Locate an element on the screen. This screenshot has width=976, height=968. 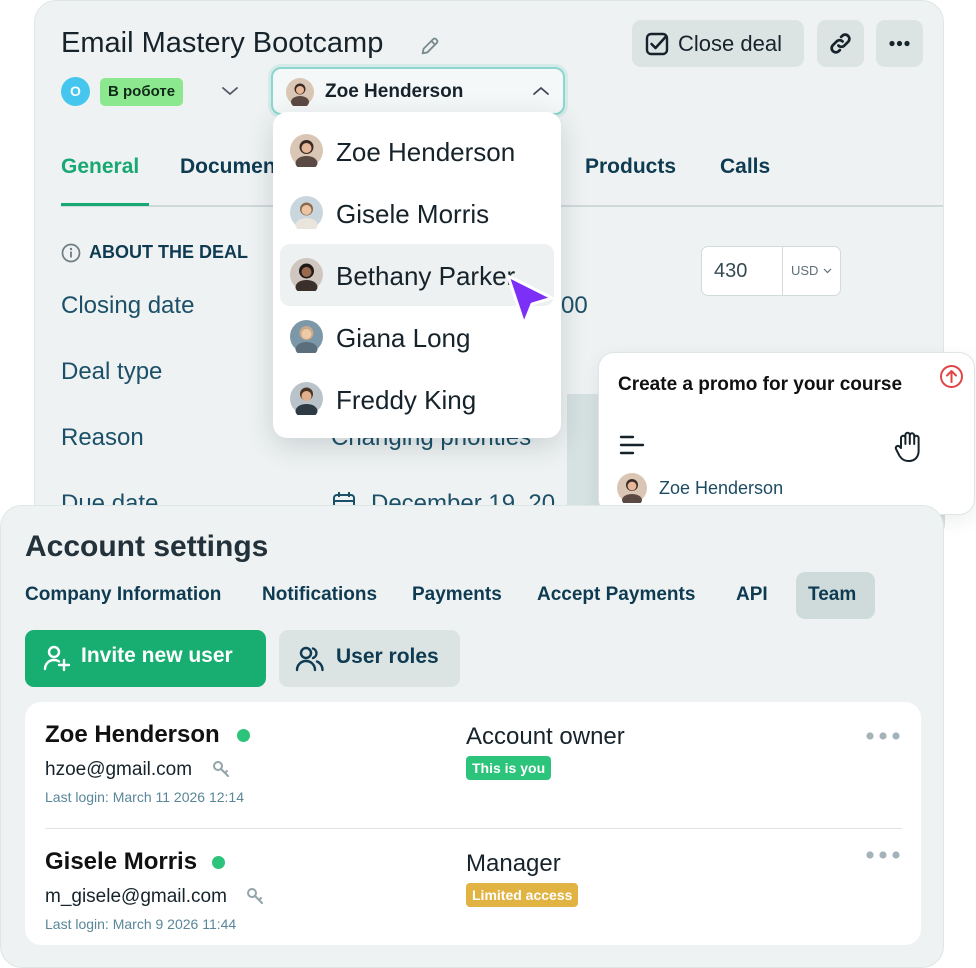
copy-link-button is located at coordinates (840, 43).